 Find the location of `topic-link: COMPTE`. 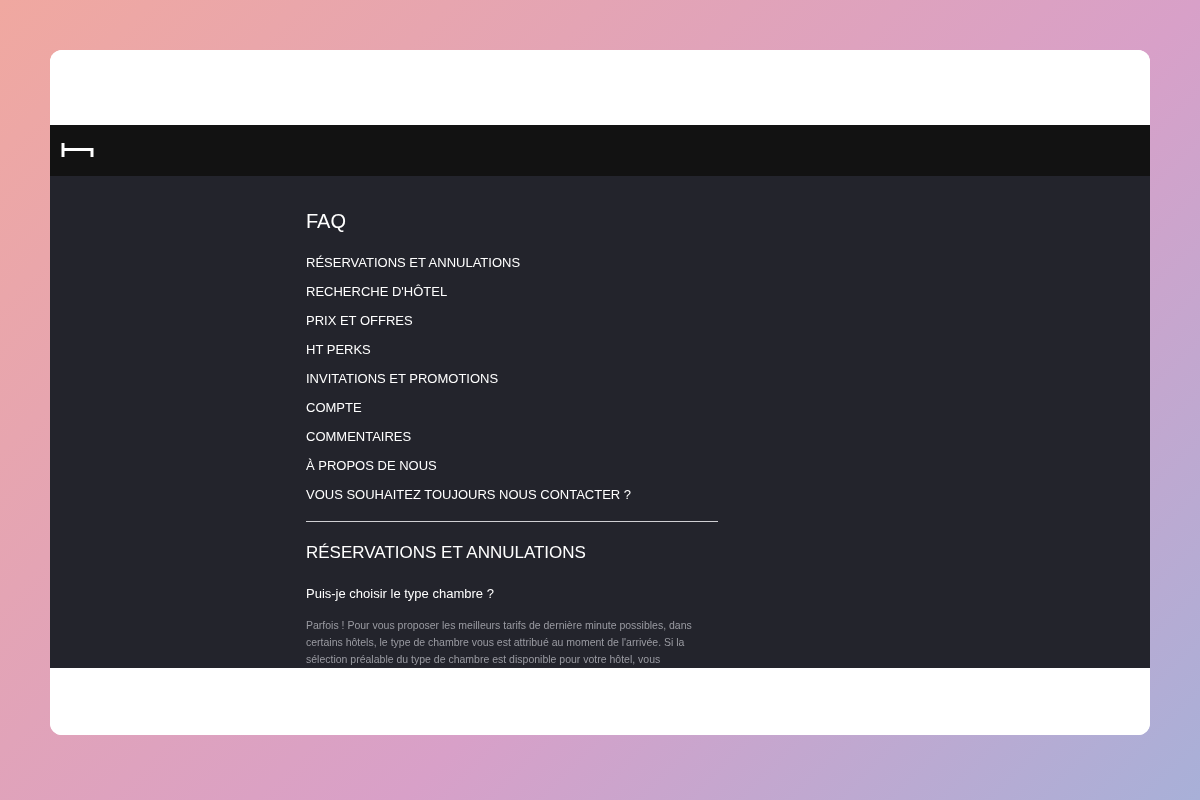

topic-link: COMPTE is located at coordinates (334, 408).